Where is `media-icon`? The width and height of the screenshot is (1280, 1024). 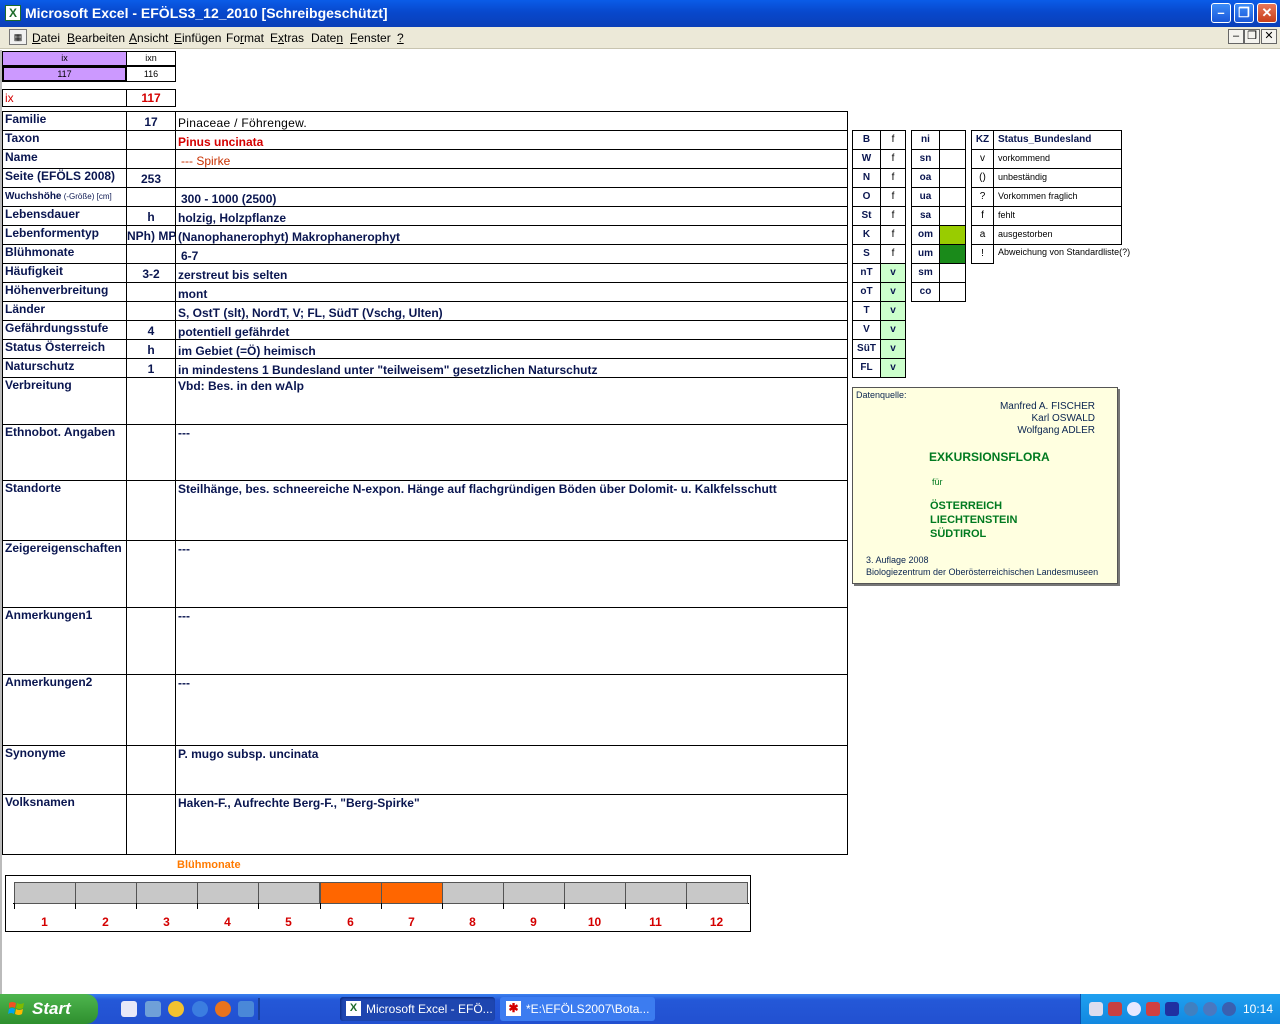 media-icon is located at coordinates (176, 1009).